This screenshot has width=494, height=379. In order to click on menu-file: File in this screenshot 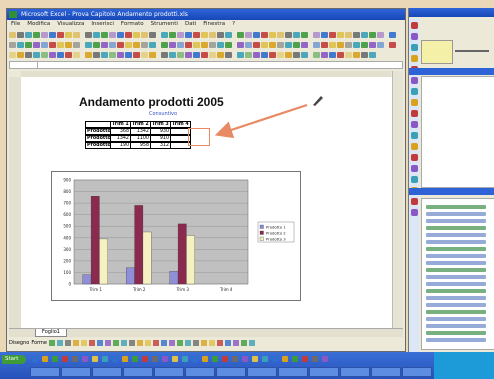, I will do `click(15, 24)`.